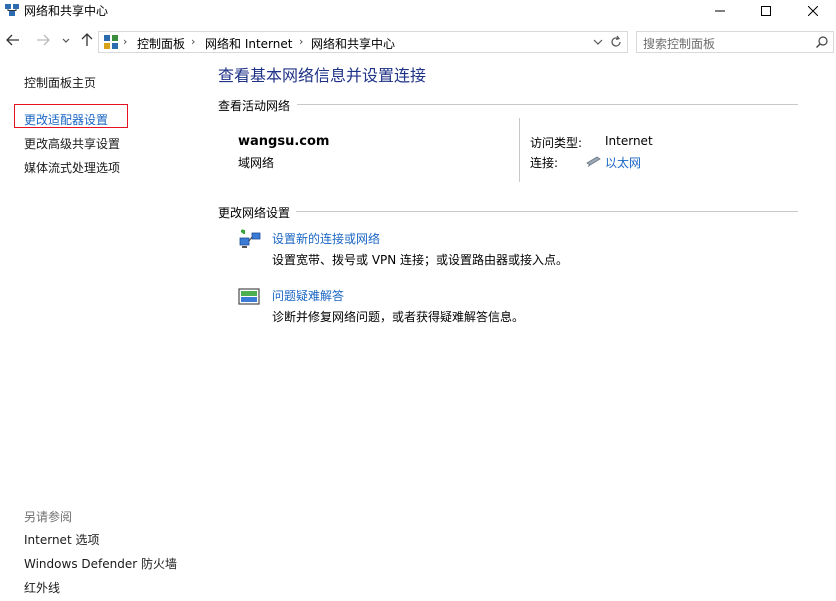 The image size is (836, 601). I want to click on address-bar: › 控制面板 › 网络和 Internet › 网络和共享中心, so click(363, 42).